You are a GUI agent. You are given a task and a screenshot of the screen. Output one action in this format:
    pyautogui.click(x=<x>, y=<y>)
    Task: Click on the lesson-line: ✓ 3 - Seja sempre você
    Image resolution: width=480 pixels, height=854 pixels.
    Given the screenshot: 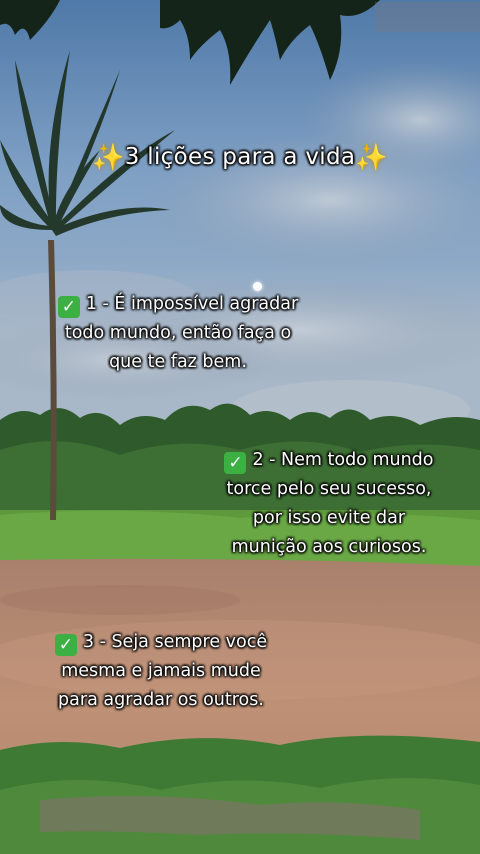 What is the action you would take?
    pyautogui.click(x=161, y=642)
    